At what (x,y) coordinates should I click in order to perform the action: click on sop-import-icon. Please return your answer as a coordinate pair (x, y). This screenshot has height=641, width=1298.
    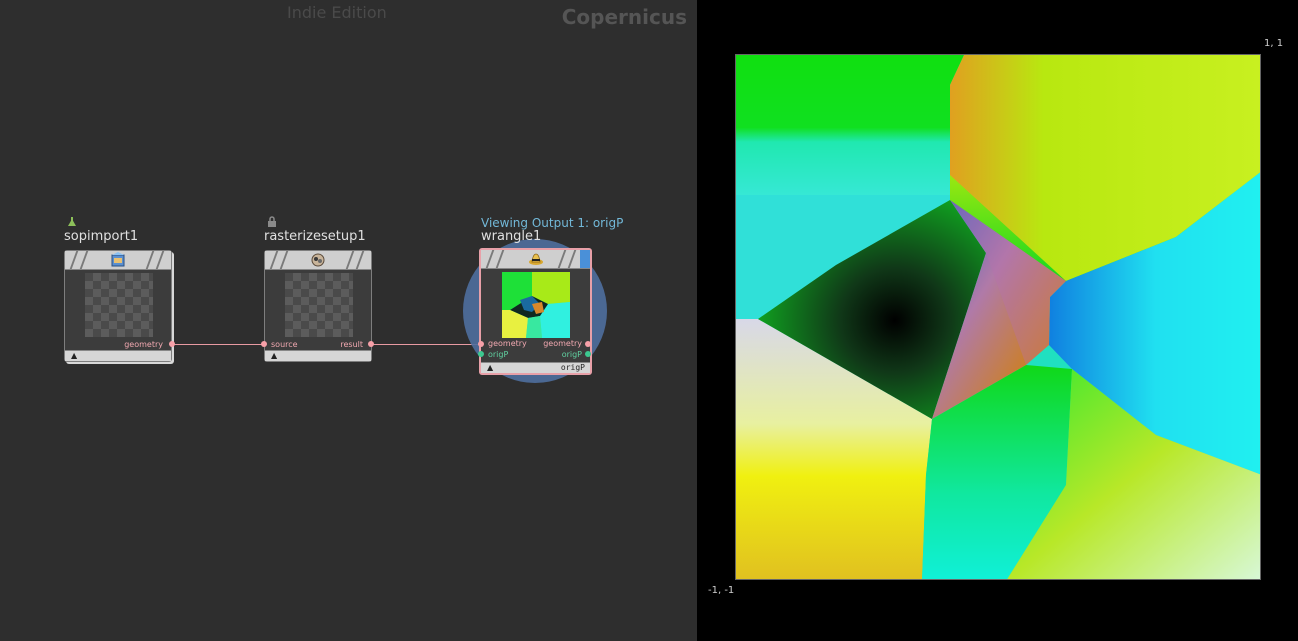
    Looking at the image, I should click on (118, 259).